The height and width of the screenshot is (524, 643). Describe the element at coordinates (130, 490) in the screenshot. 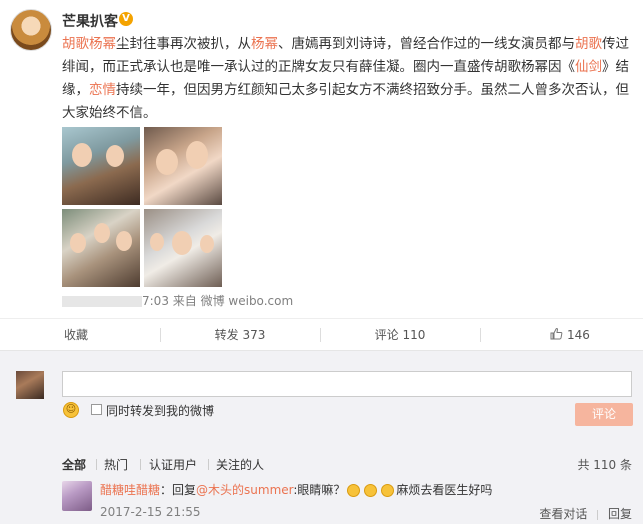

I see `commenter-name: 醋糖哇醋糖` at that location.